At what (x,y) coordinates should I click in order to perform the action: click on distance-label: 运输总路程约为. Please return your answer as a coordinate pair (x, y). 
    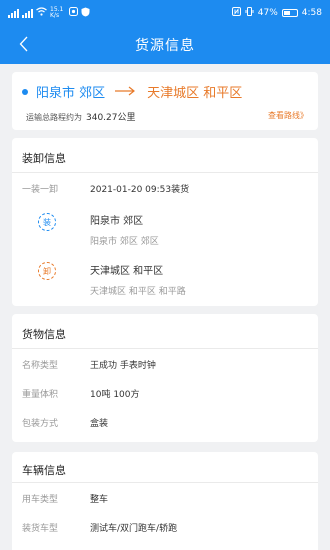
    Looking at the image, I should click on (54, 117).